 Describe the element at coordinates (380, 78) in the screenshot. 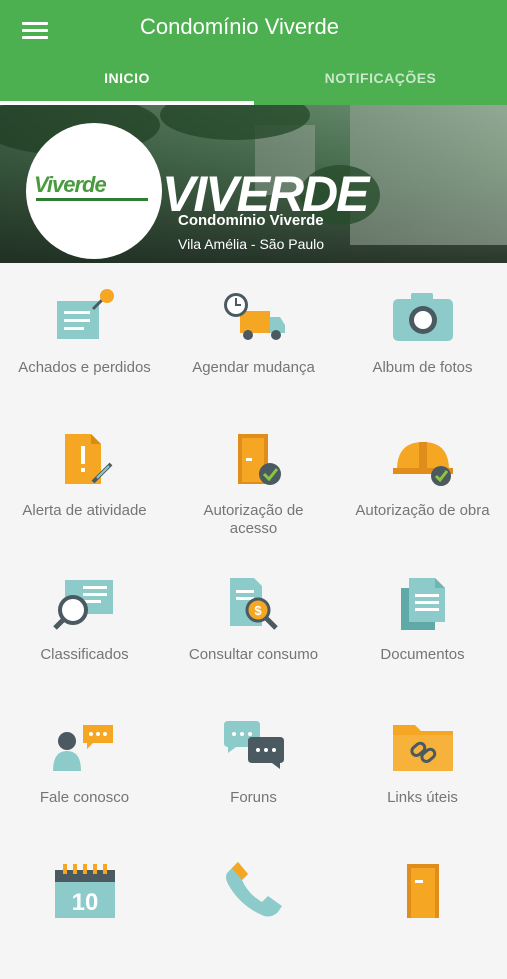

I see `tab-notificacoes: NOTIFICAÇÕES` at that location.